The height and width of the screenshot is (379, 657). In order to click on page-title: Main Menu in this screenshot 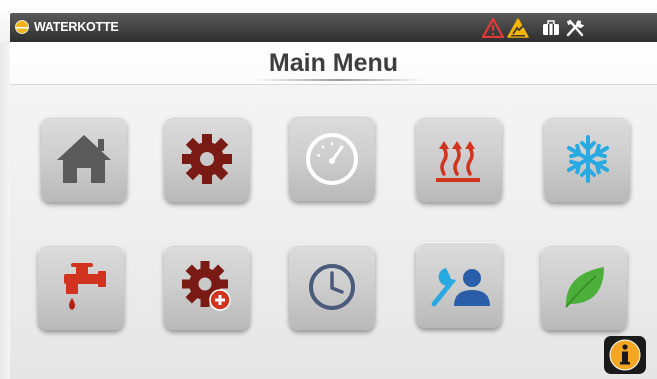, I will do `click(333, 63)`.